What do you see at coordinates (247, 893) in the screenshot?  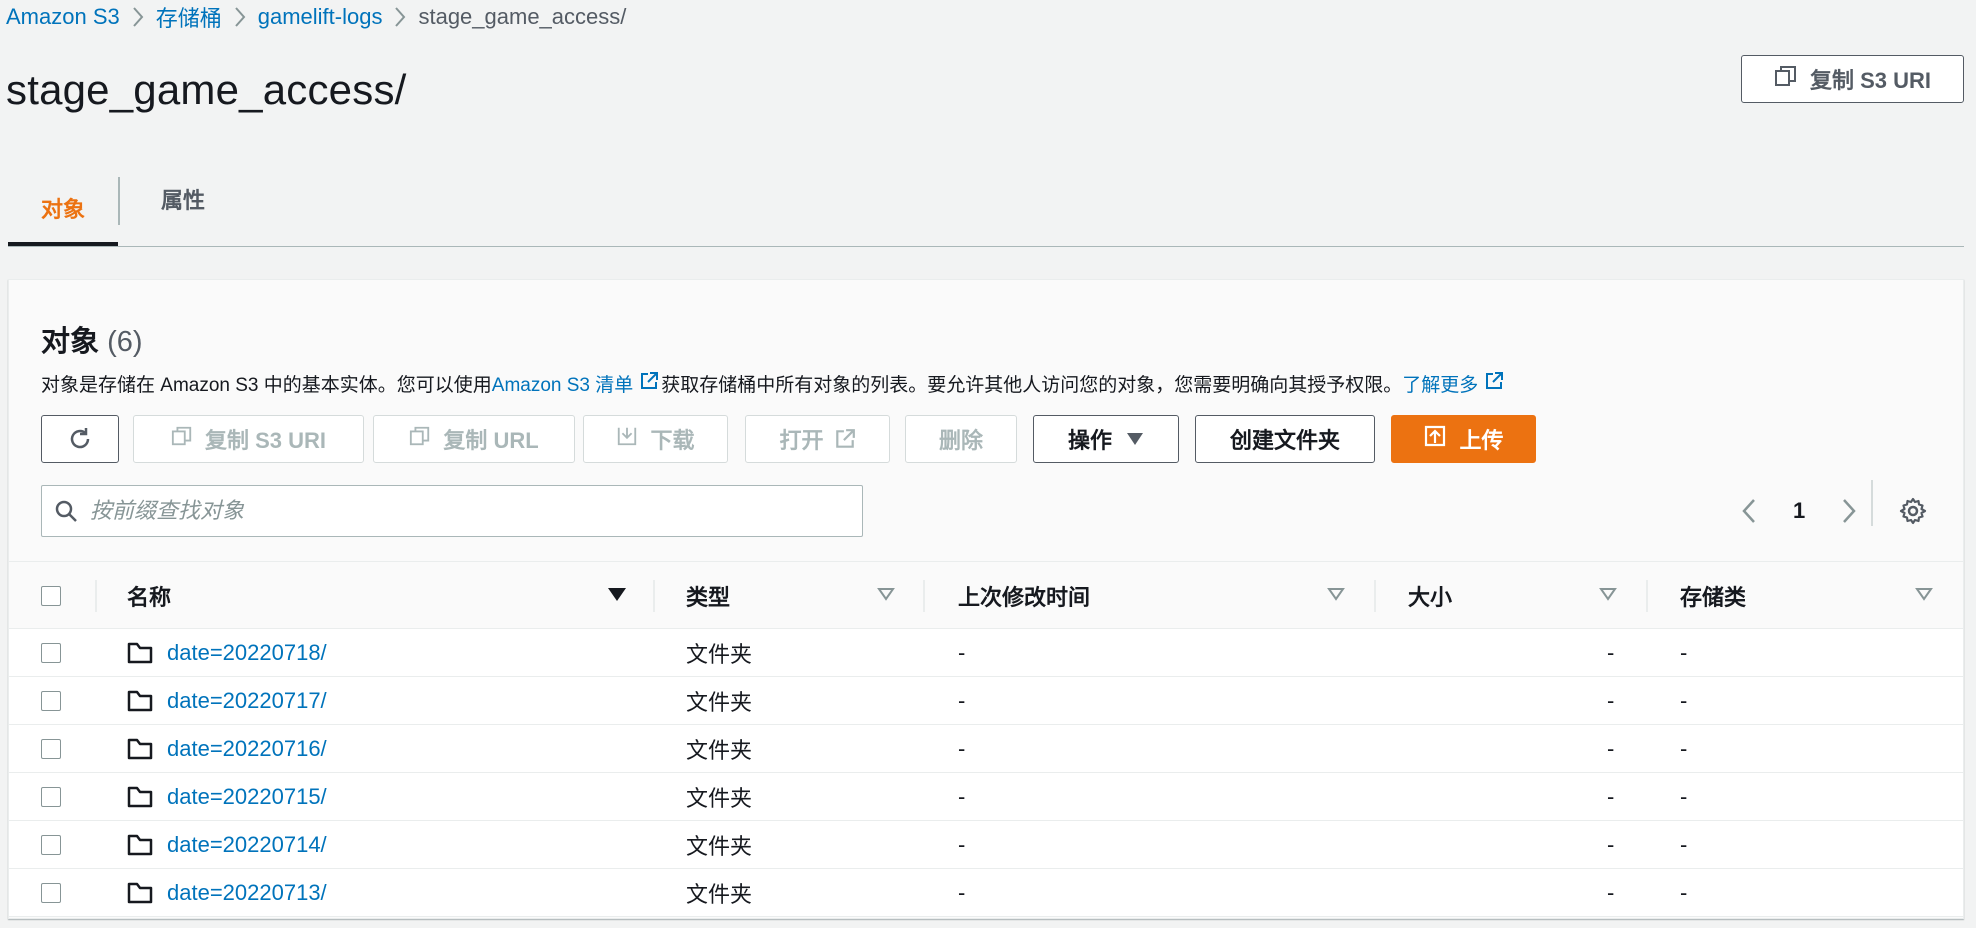 I see `object-name-link: date=20220713/` at bounding box center [247, 893].